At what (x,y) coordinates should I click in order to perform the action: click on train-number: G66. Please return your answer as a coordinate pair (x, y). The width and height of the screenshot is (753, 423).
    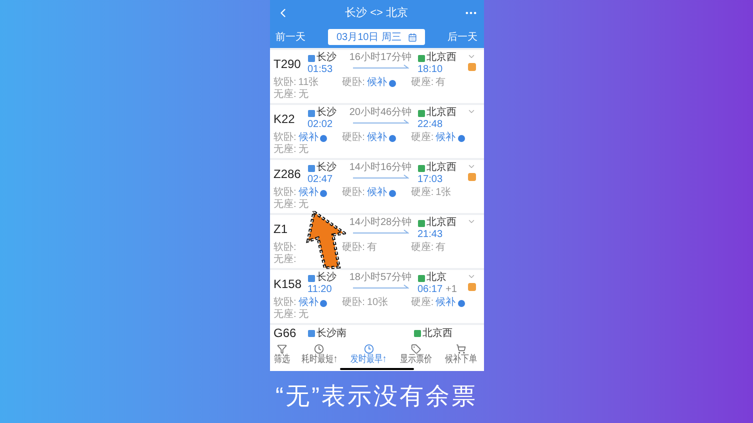
    Looking at the image, I should click on (286, 333).